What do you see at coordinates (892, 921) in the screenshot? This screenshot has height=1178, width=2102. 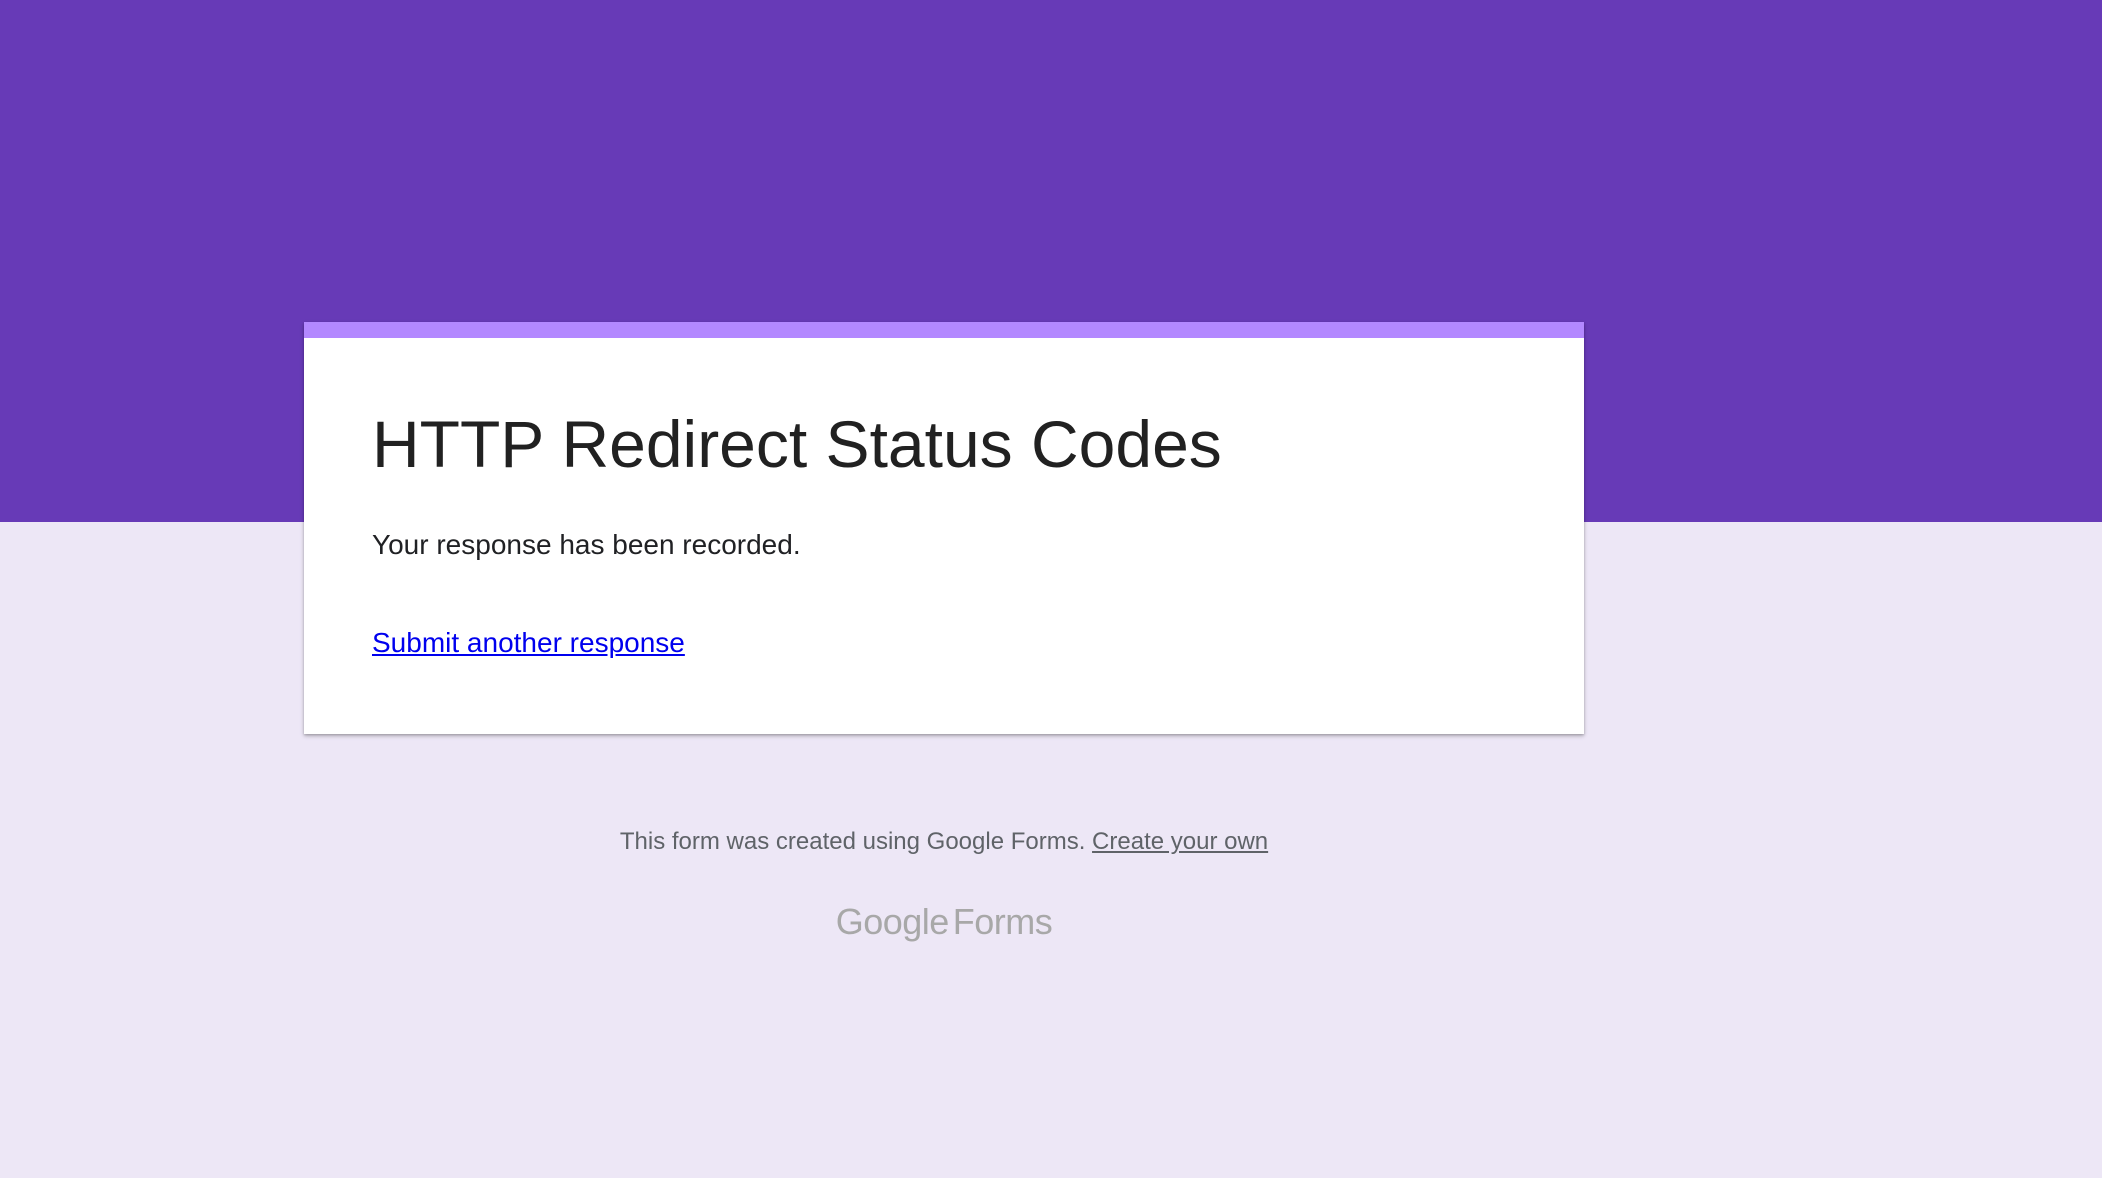 I see `logo-google-text: Google` at bounding box center [892, 921].